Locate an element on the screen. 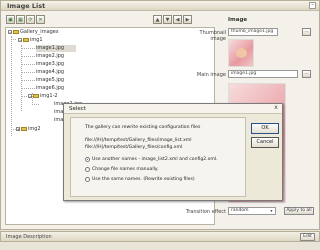 This screenshot has width=320, height=250. move-down-button: ▼ is located at coordinates (167, 19).